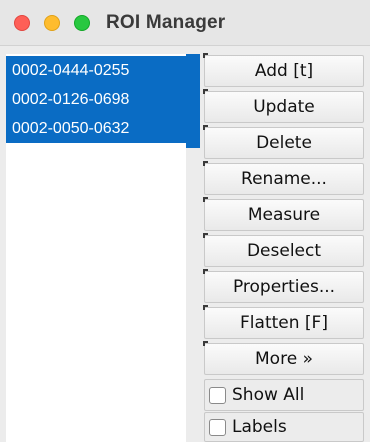  What do you see at coordinates (283, 214) in the screenshot?
I see `measure-button: Measure` at bounding box center [283, 214].